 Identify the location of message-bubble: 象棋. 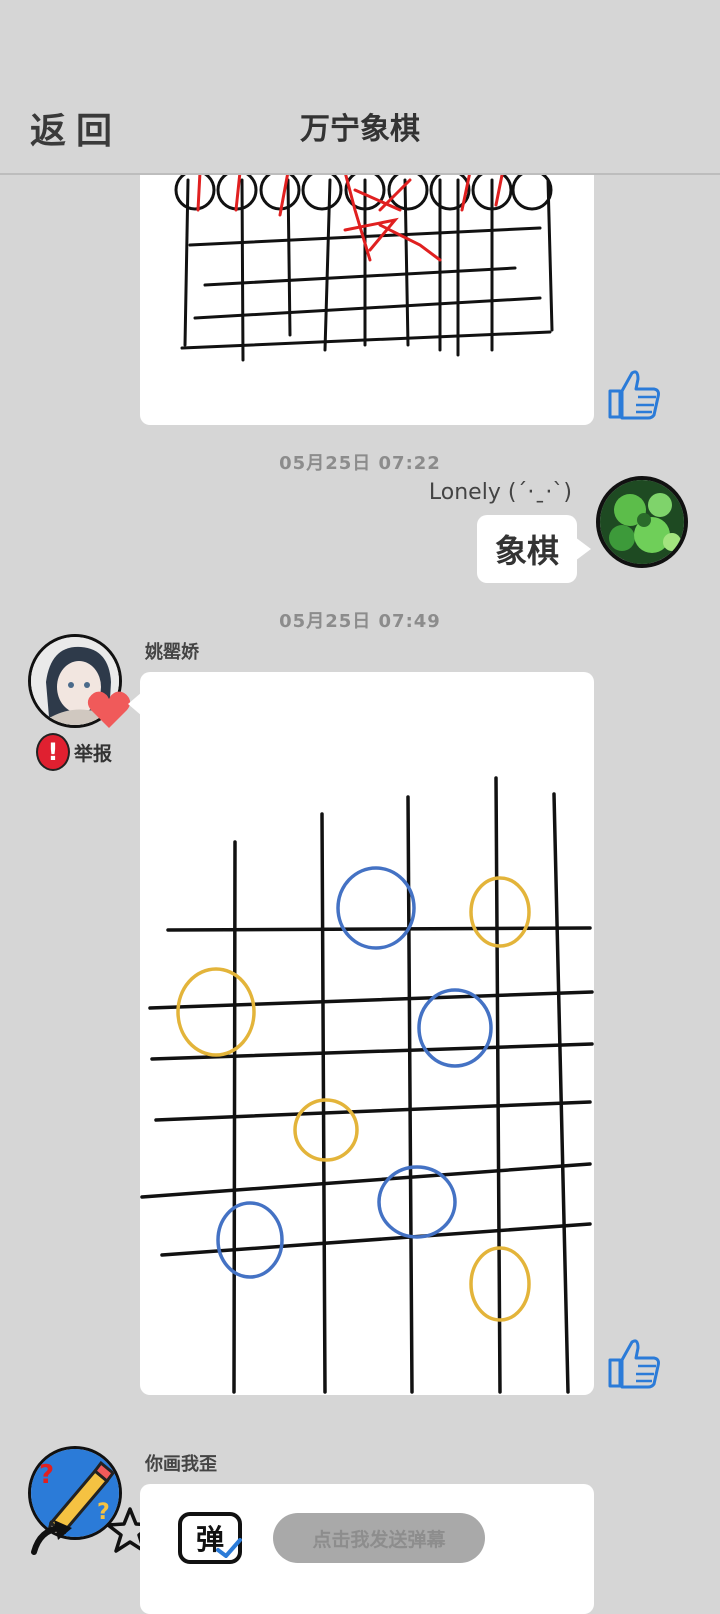
(534, 549).